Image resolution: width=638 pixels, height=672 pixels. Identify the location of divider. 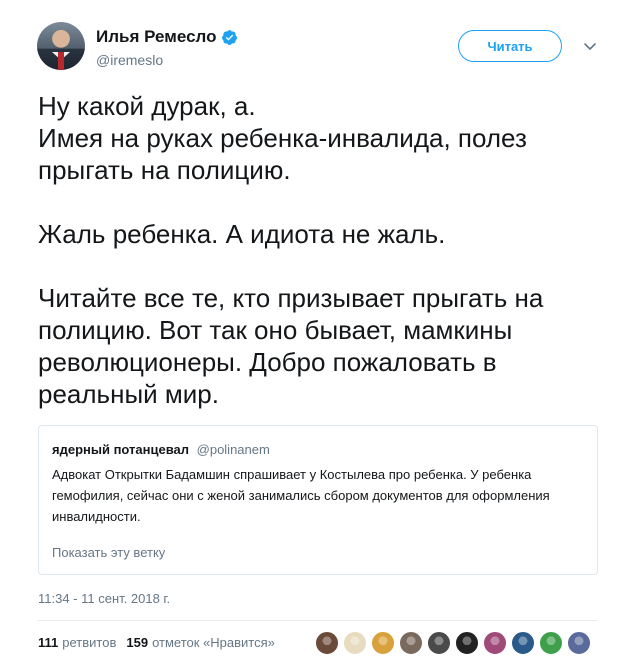
(318, 620).